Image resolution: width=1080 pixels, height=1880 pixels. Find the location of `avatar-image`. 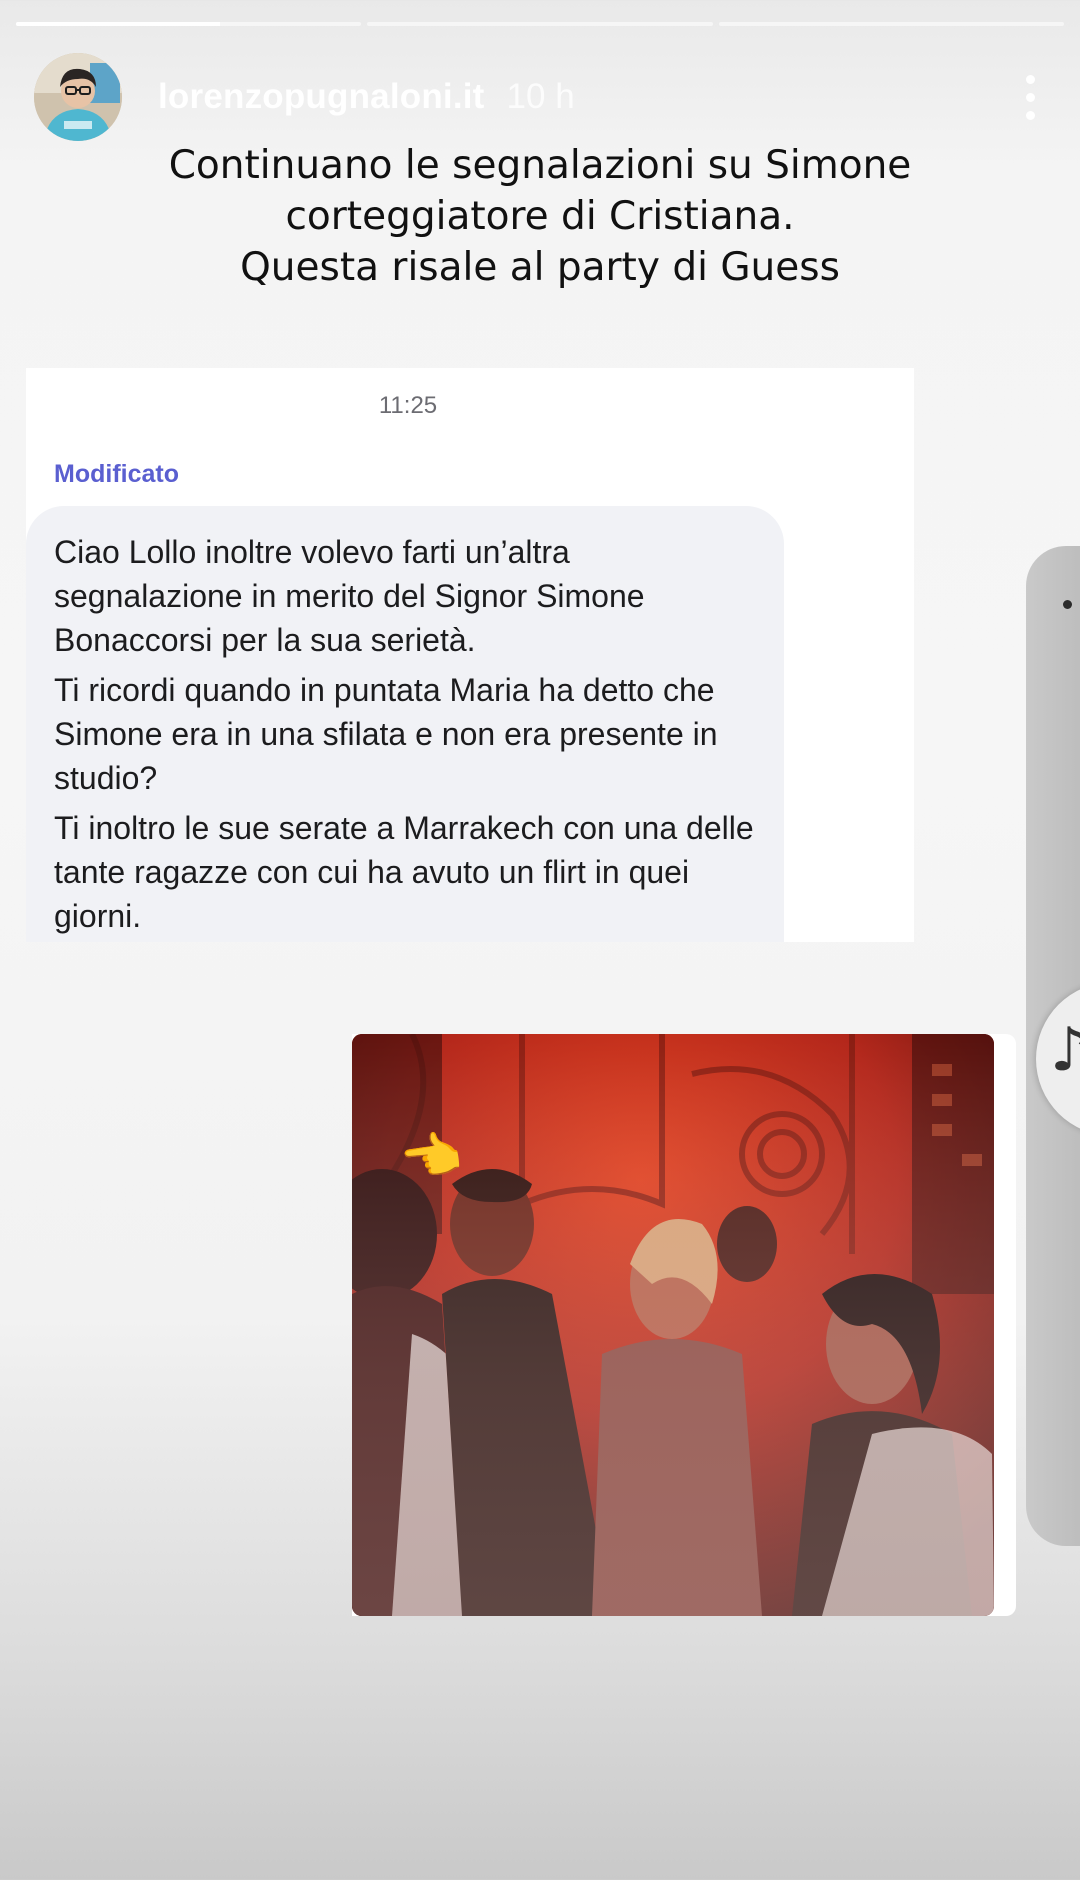

avatar-image is located at coordinates (78, 97).